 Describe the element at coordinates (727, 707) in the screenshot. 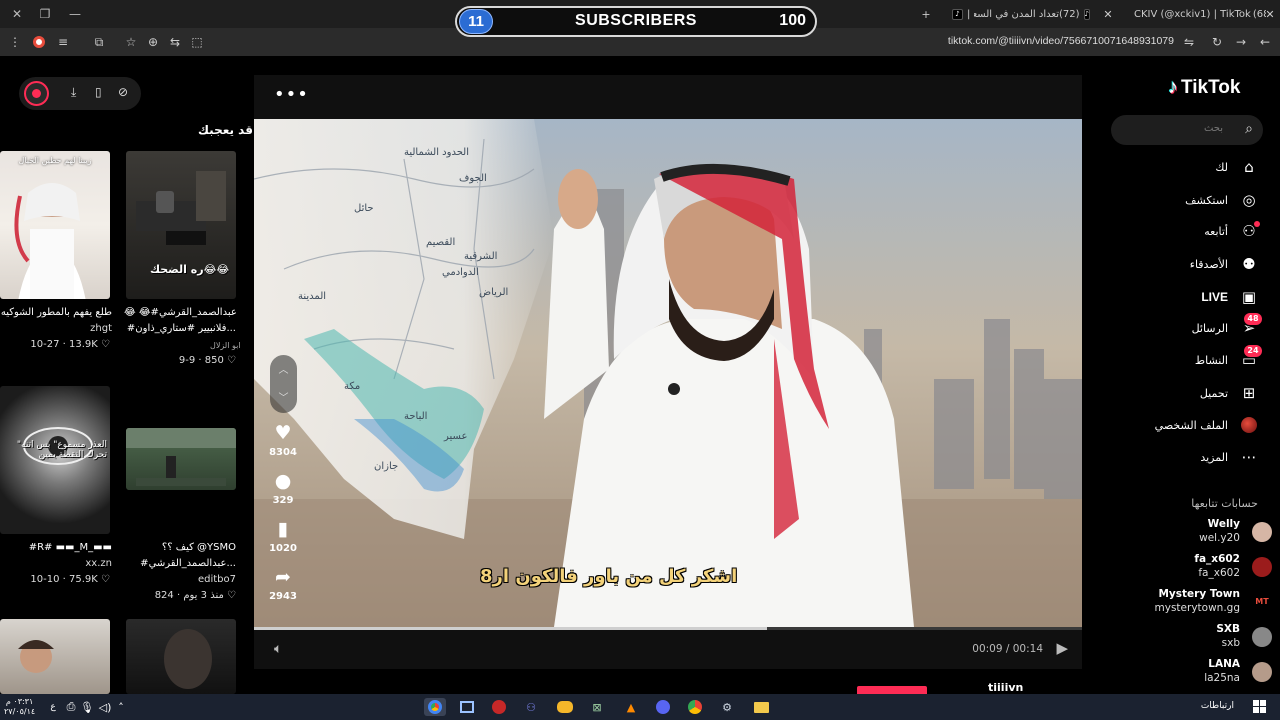

I see `steam-icon: ⚙` at that location.